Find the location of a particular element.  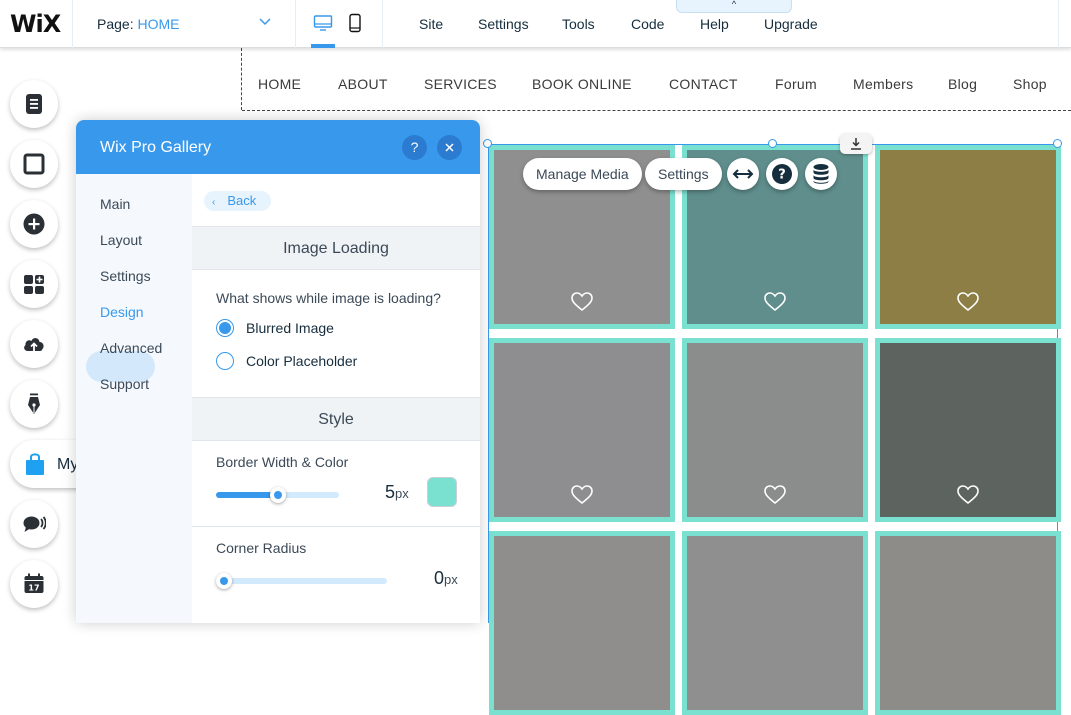

background-button is located at coordinates (34, 164).